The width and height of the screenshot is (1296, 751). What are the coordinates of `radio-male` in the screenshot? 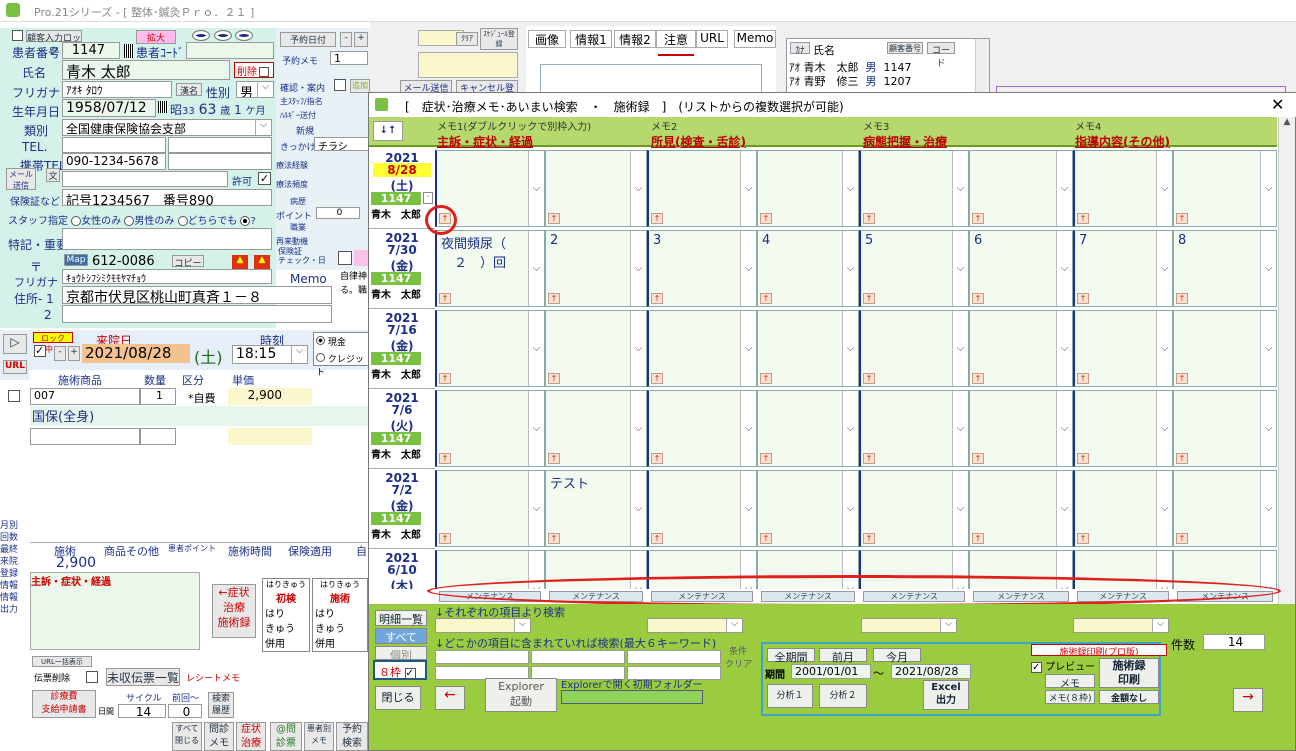 It's located at (129, 221).